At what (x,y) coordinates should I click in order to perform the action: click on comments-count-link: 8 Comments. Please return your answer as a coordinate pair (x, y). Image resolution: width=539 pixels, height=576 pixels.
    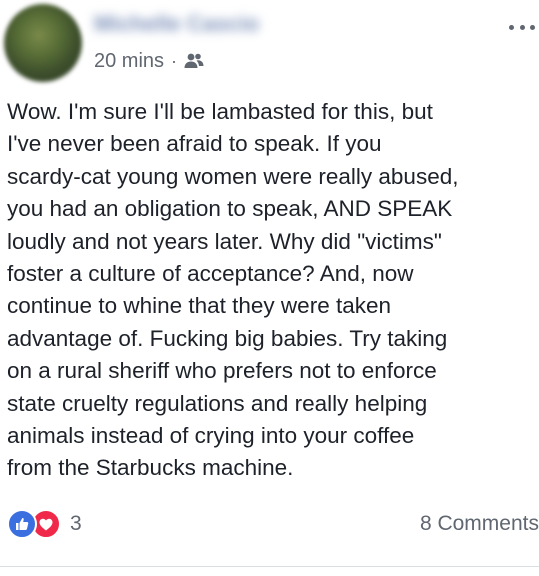
    Looking at the image, I should click on (479, 524).